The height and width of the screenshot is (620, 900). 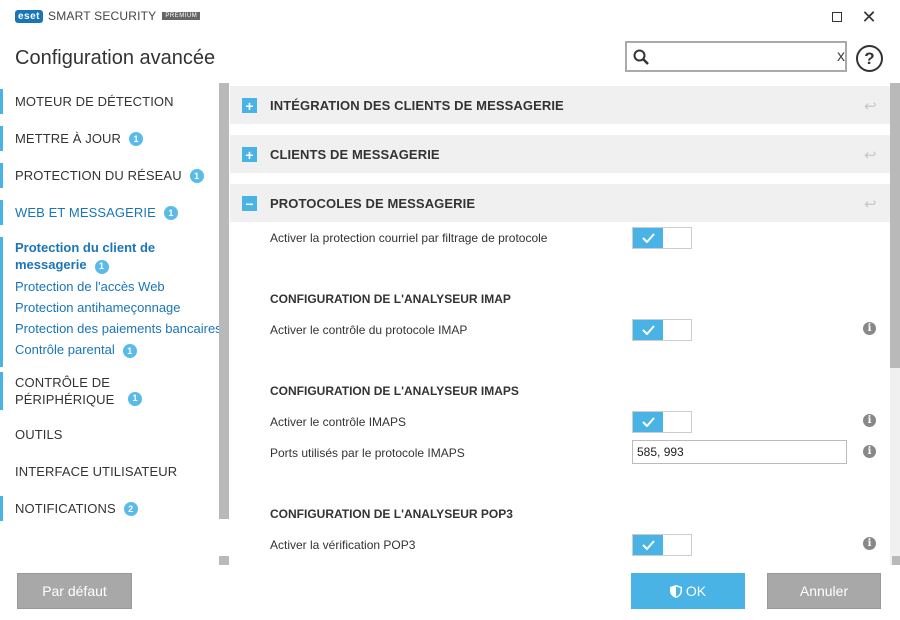 I want to click on imaps-section-heading: CONFIGURATION DE L'ANALYSEUR IMAPS, so click(x=394, y=391).